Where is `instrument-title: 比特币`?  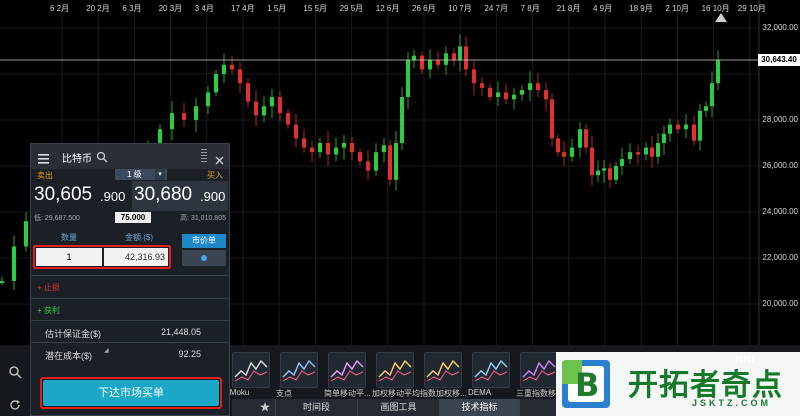
instrument-title: 比特币 is located at coordinates (77, 157).